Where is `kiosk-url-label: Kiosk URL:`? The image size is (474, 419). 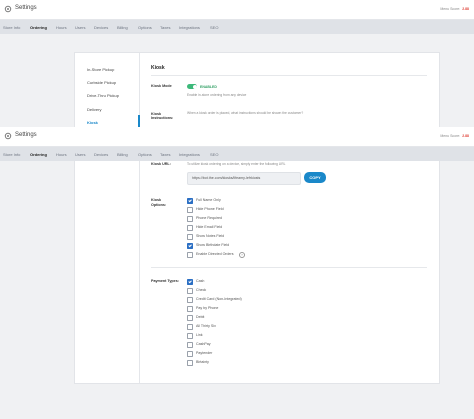
kiosk-url-label: Kiosk URL: is located at coordinates (161, 164).